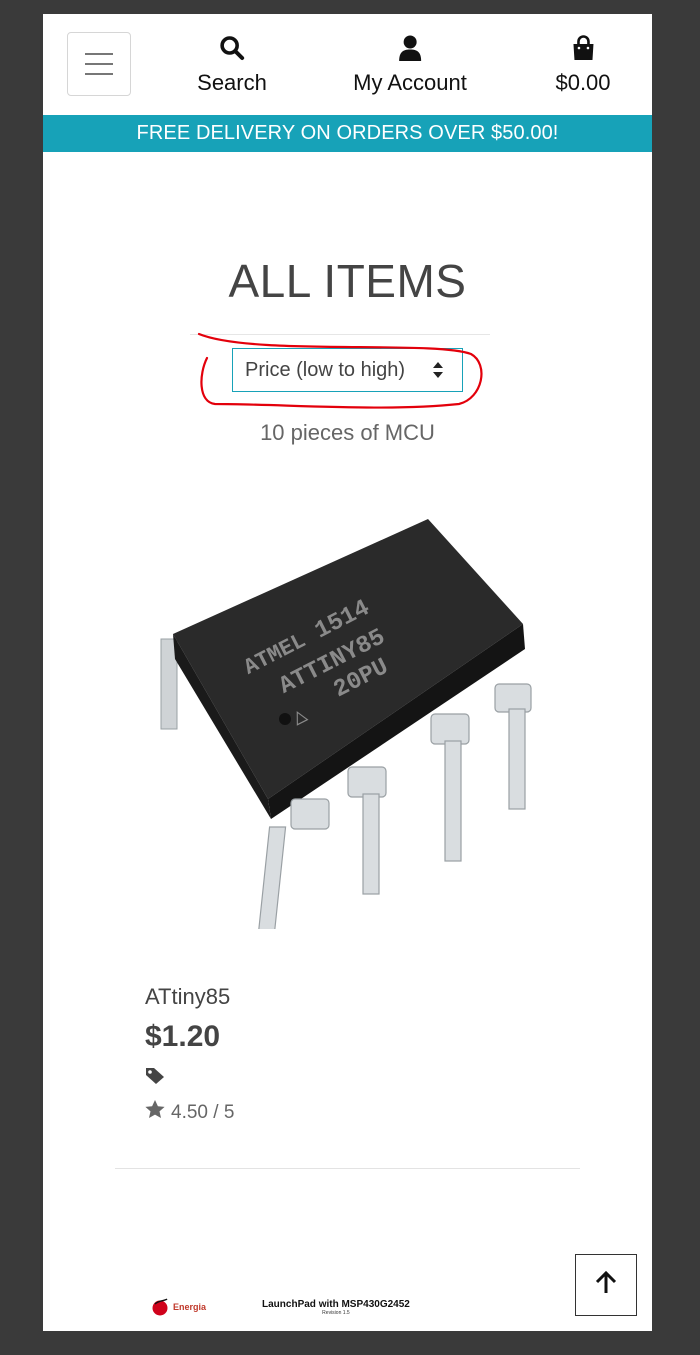 The image size is (700, 1355). Describe the element at coordinates (183, 1036) in the screenshot. I see `product-price: $1.20` at that location.